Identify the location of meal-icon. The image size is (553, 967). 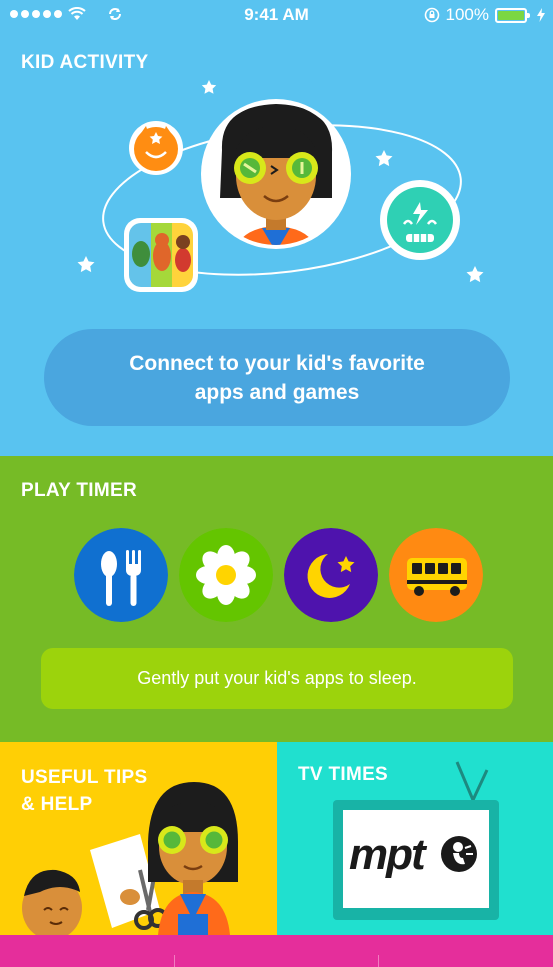
(121, 575).